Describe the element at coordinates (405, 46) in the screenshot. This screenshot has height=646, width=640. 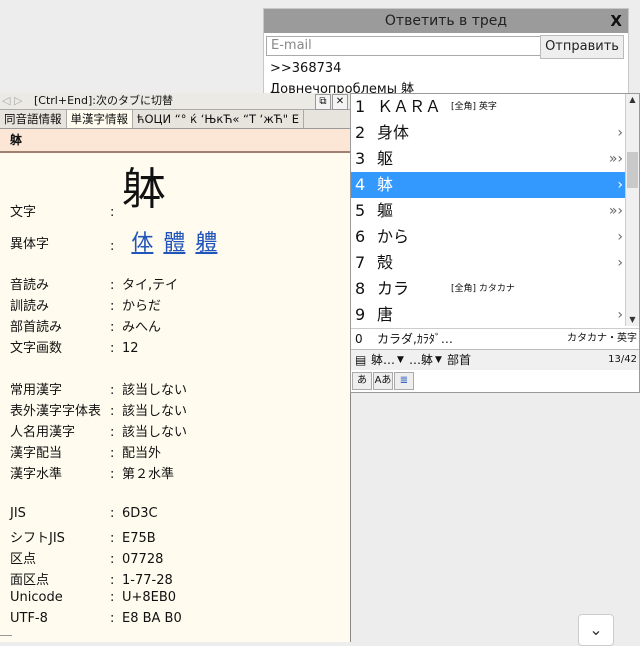
I see `email-field: E-mail` at that location.